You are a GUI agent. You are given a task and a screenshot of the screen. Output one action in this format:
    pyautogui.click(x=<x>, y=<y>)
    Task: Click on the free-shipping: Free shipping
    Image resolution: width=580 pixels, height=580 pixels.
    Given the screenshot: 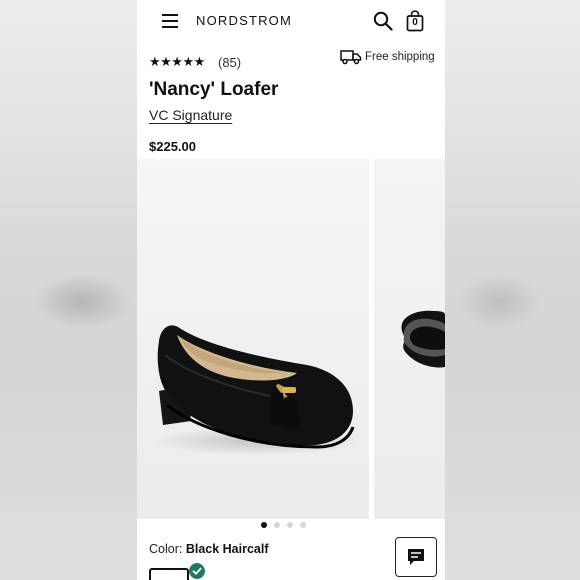 What is the action you would take?
    pyautogui.click(x=390, y=58)
    